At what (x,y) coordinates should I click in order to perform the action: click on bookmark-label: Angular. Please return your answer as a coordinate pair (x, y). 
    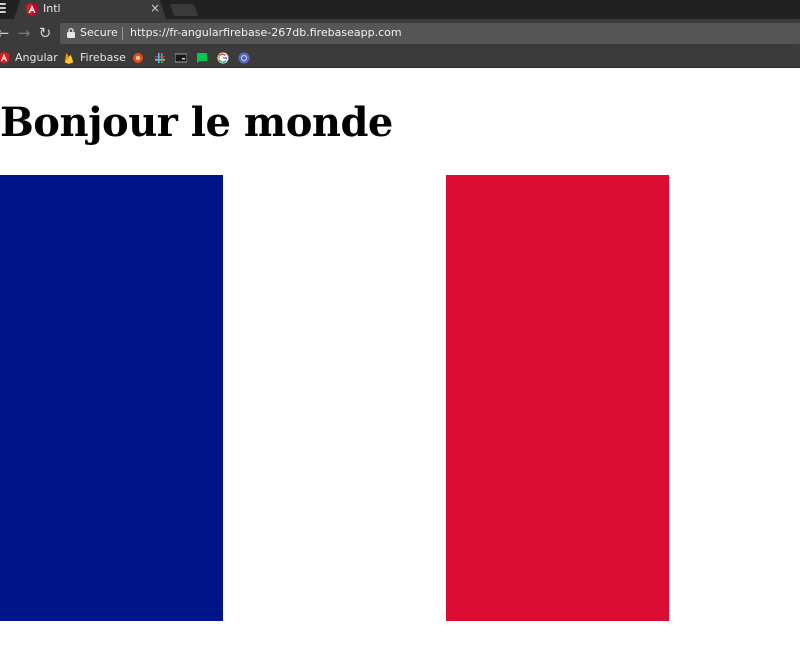
    Looking at the image, I should click on (36, 57).